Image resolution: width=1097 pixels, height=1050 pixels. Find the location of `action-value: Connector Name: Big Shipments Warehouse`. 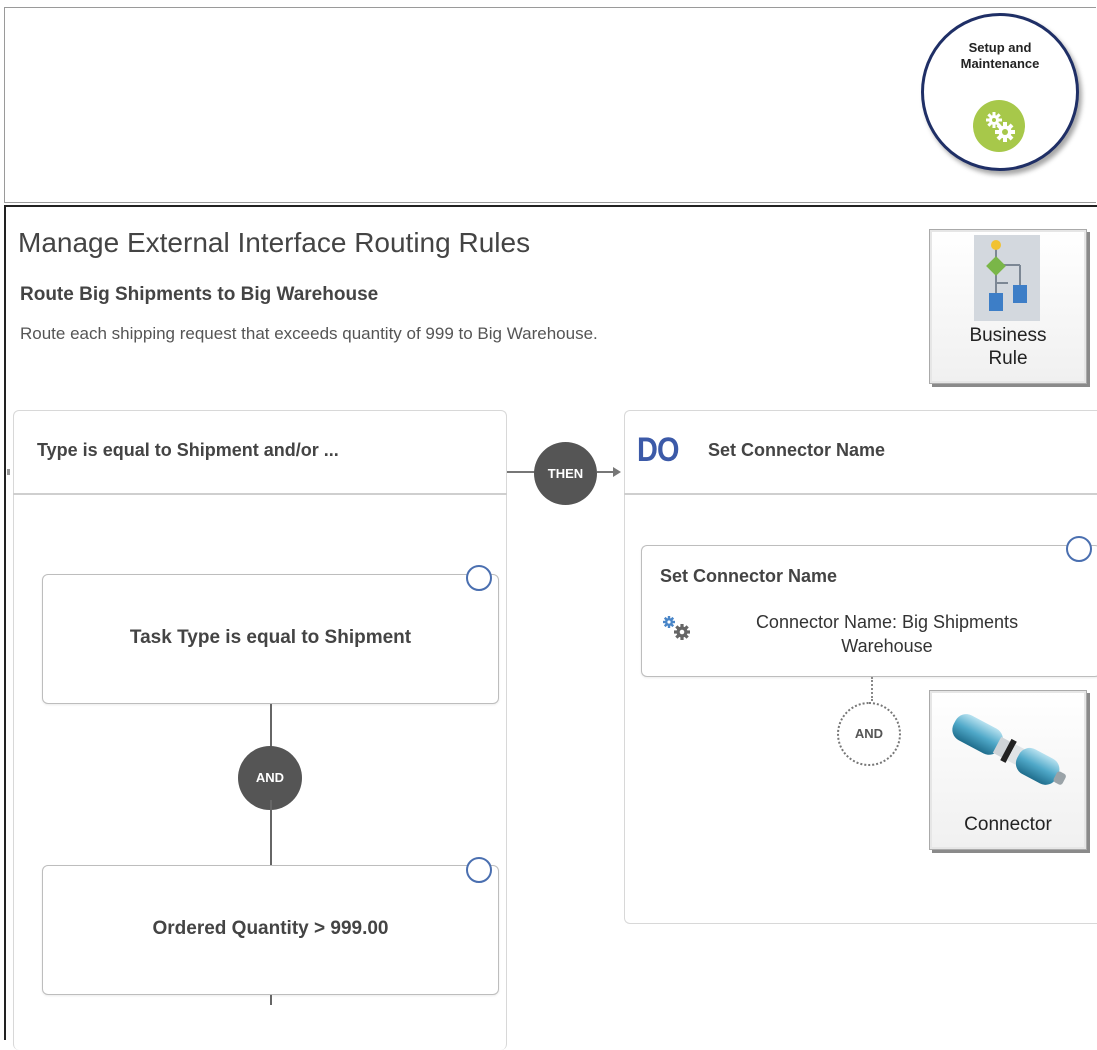

action-value: Connector Name: Big Shipments Warehouse is located at coordinates (887, 634).